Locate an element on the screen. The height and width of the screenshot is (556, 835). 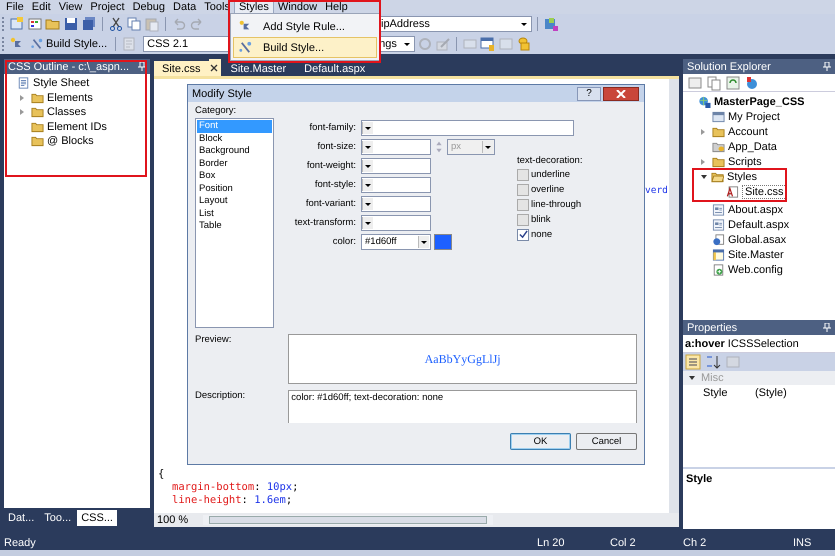
field-label: font-variant: is located at coordinates (330, 204).